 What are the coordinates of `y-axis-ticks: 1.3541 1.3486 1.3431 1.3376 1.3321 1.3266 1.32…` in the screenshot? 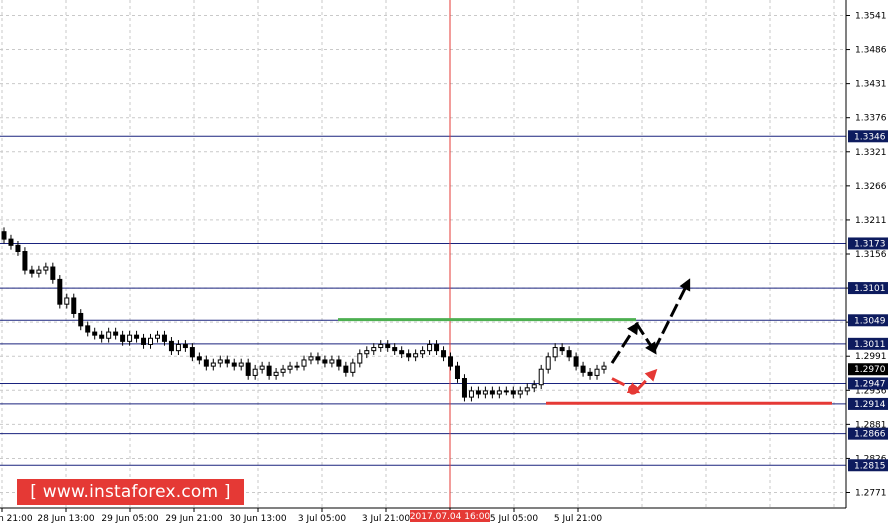 It's located at (866, 255).